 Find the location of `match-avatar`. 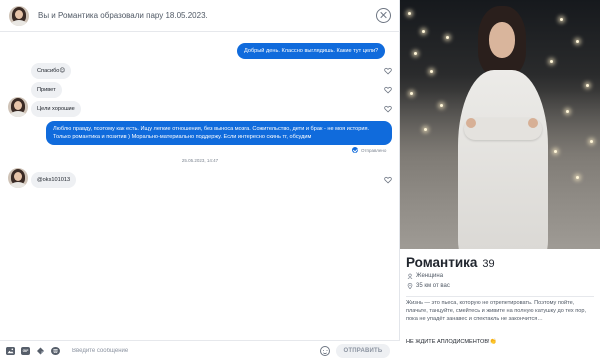

match-avatar is located at coordinates (19, 15).